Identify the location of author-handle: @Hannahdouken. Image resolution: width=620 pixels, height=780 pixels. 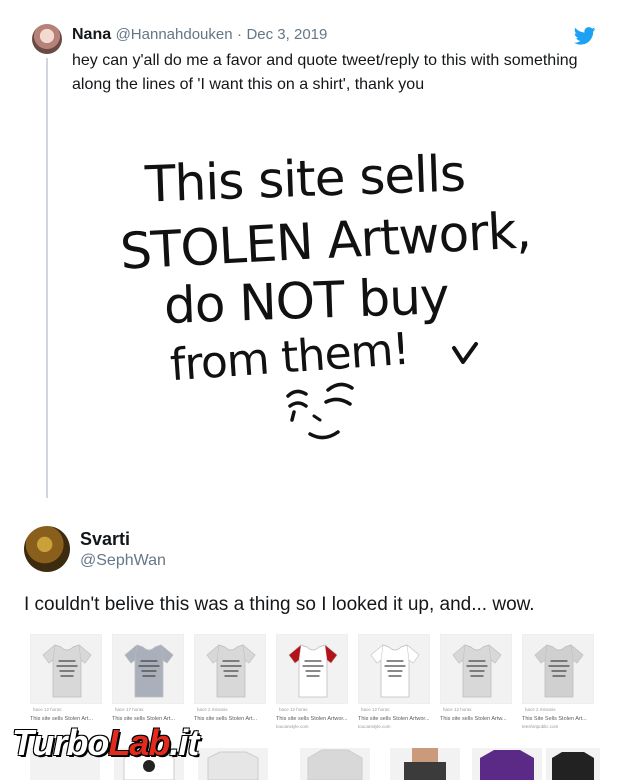
(174, 34).